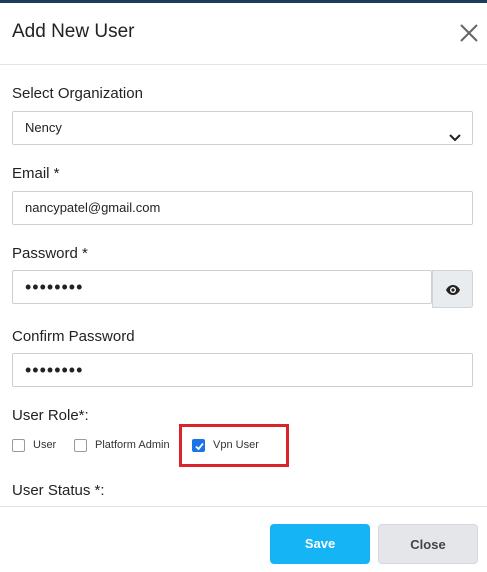  What do you see at coordinates (36, 173) in the screenshot?
I see `email-label: Email *` at bounding box center [36, 173].